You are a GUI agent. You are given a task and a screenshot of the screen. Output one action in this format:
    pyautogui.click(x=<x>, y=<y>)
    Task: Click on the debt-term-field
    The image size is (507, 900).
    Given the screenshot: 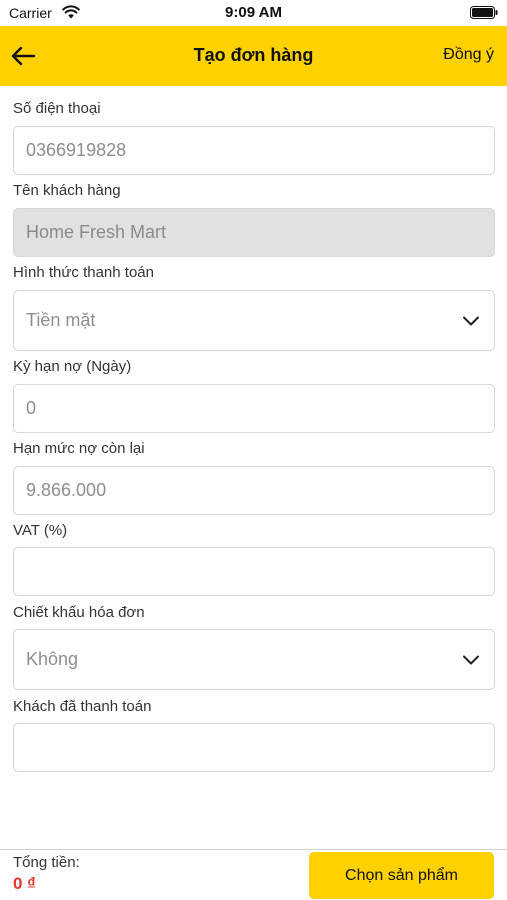 What is the action you would take?
    pyautogui.click(x=254, y=408)
    